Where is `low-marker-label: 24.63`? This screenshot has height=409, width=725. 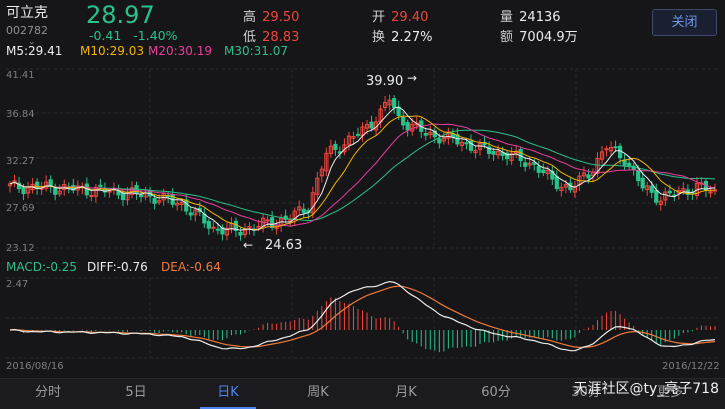
low-marker-label: 24.63 is located at coordinates (283, 245).